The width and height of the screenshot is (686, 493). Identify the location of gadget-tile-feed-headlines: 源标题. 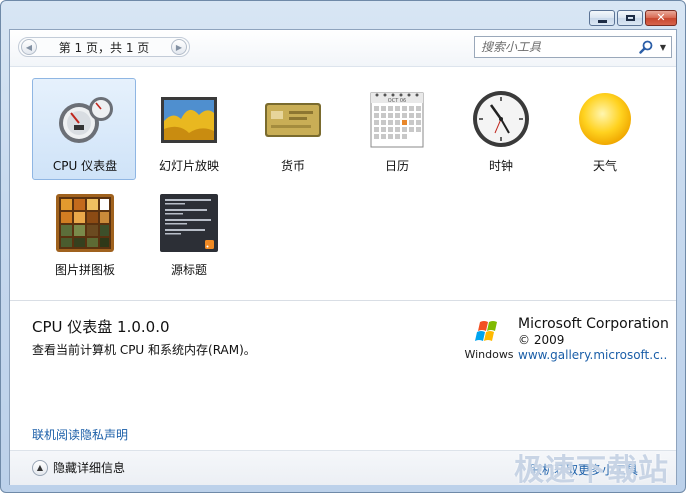
(188, 233).